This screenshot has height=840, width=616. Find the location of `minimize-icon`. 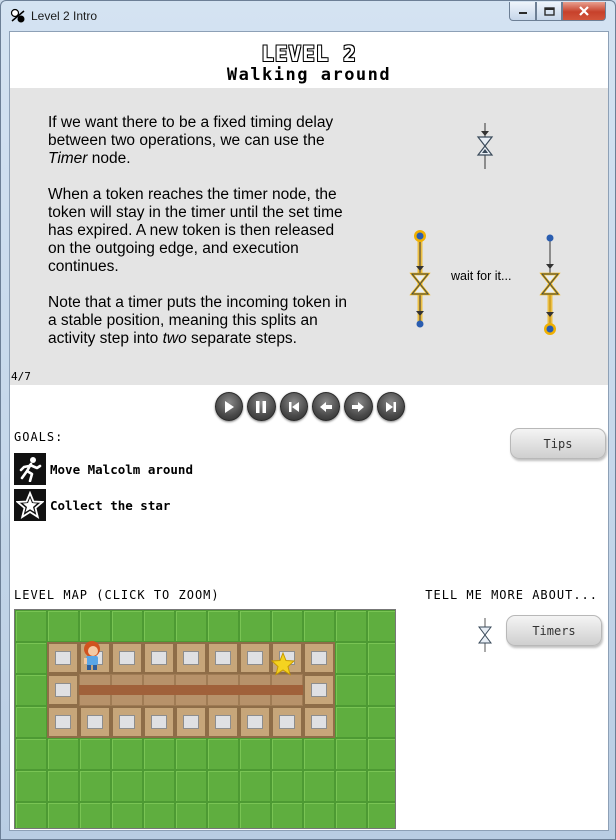

minimize-icon is located at coordinates (522, 13).